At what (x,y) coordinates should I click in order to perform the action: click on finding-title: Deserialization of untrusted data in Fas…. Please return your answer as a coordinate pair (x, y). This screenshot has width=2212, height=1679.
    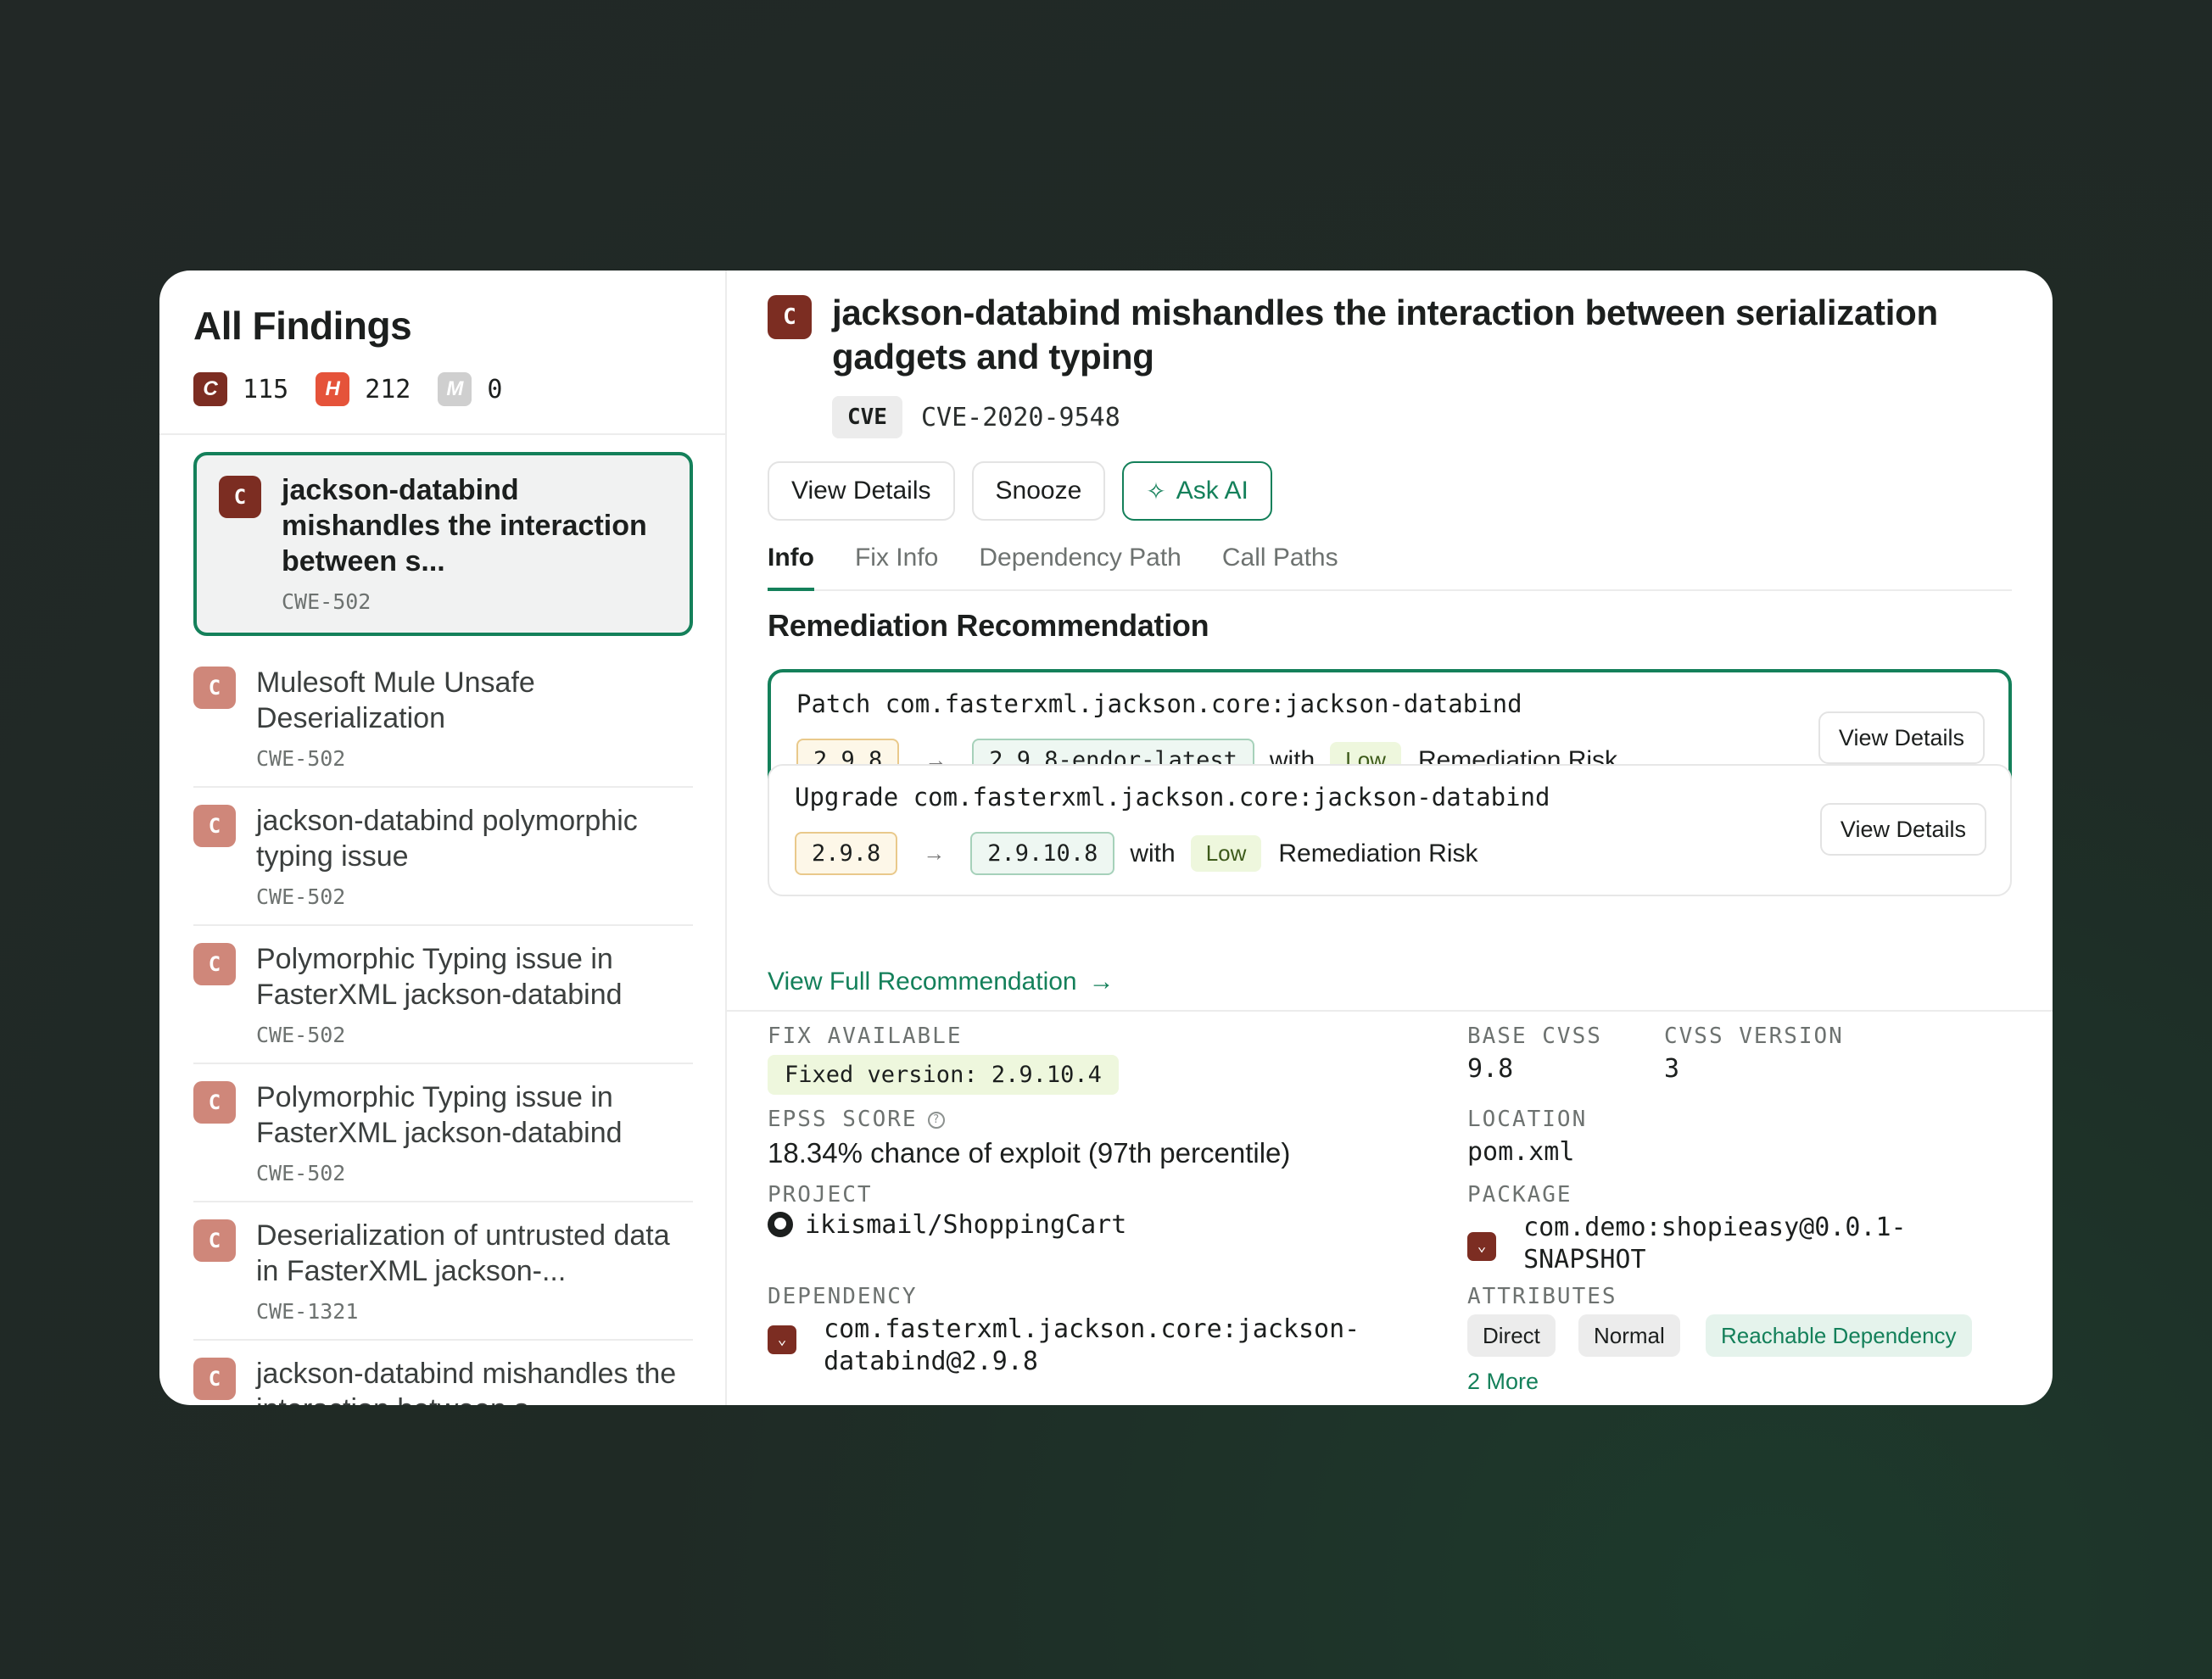
    Looking at the image, I should click on (463, 1253).